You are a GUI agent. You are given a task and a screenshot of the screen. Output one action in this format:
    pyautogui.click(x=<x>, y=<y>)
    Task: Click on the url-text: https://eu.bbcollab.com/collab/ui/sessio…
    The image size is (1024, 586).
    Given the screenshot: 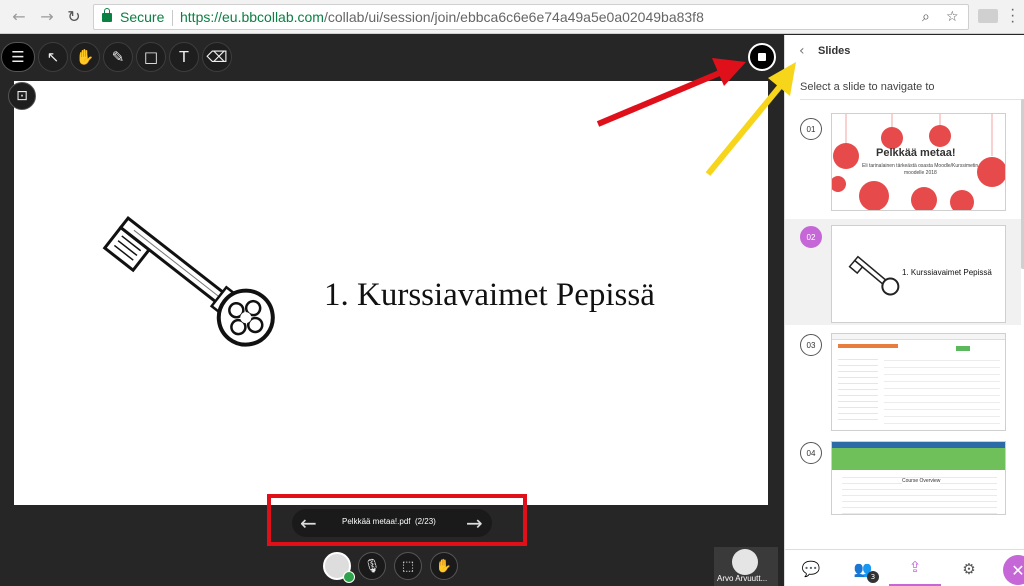 What is the action you would take?
    pyautogui.click(x=442, y=17)
    